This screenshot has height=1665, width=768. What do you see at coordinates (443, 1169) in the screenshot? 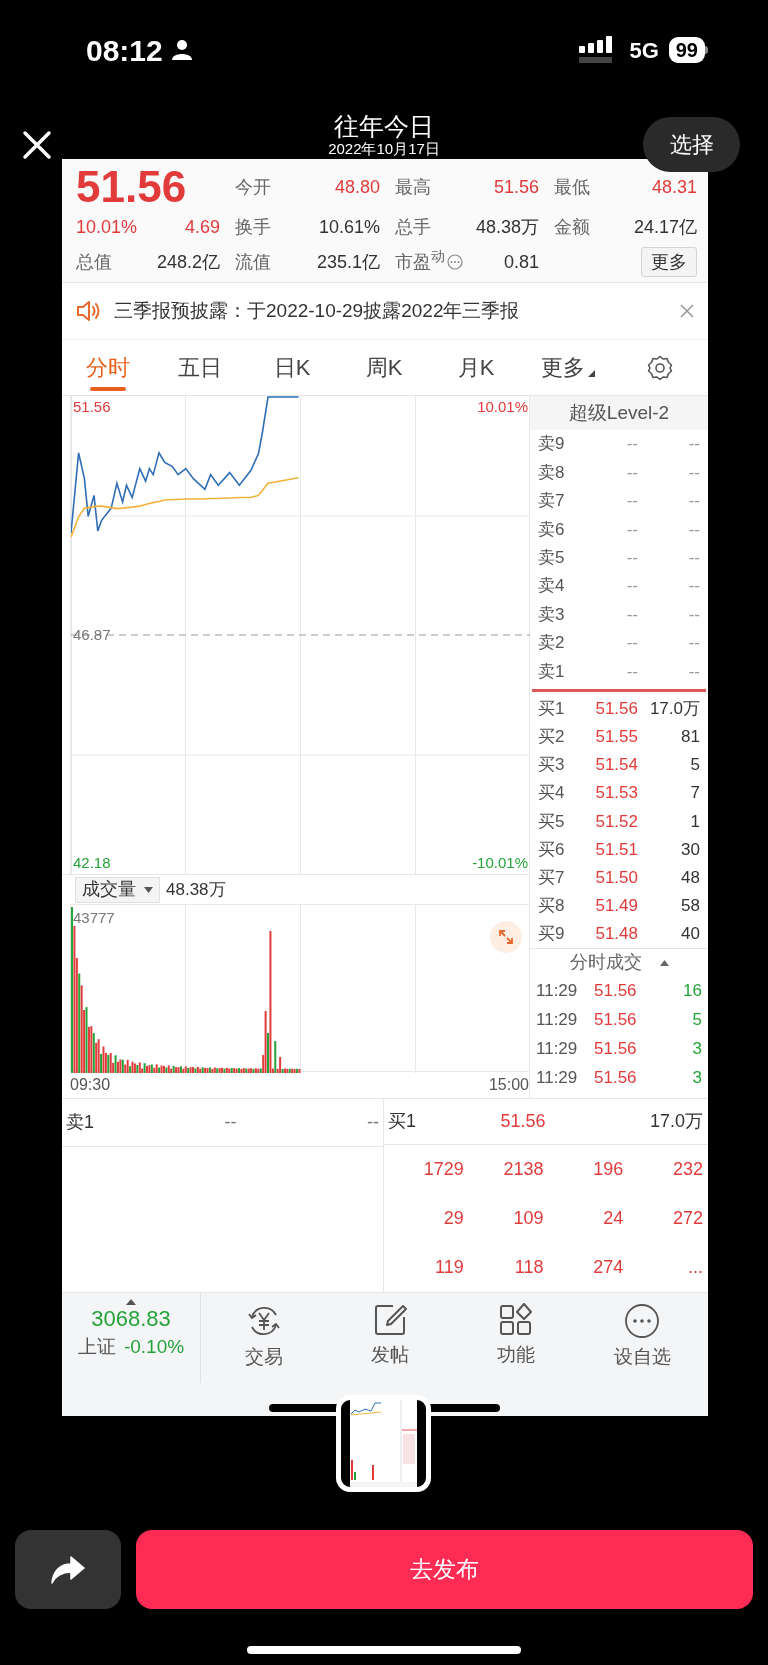
I see `queue-order: 1729` at bounding box center [443, 1169].